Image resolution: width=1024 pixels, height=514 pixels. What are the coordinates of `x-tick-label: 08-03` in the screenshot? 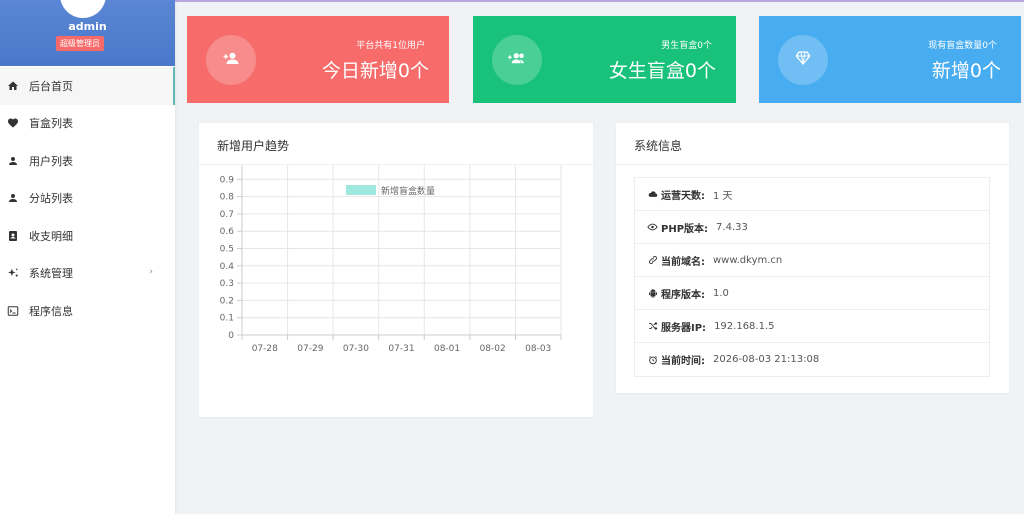 It's located at (538, 349).